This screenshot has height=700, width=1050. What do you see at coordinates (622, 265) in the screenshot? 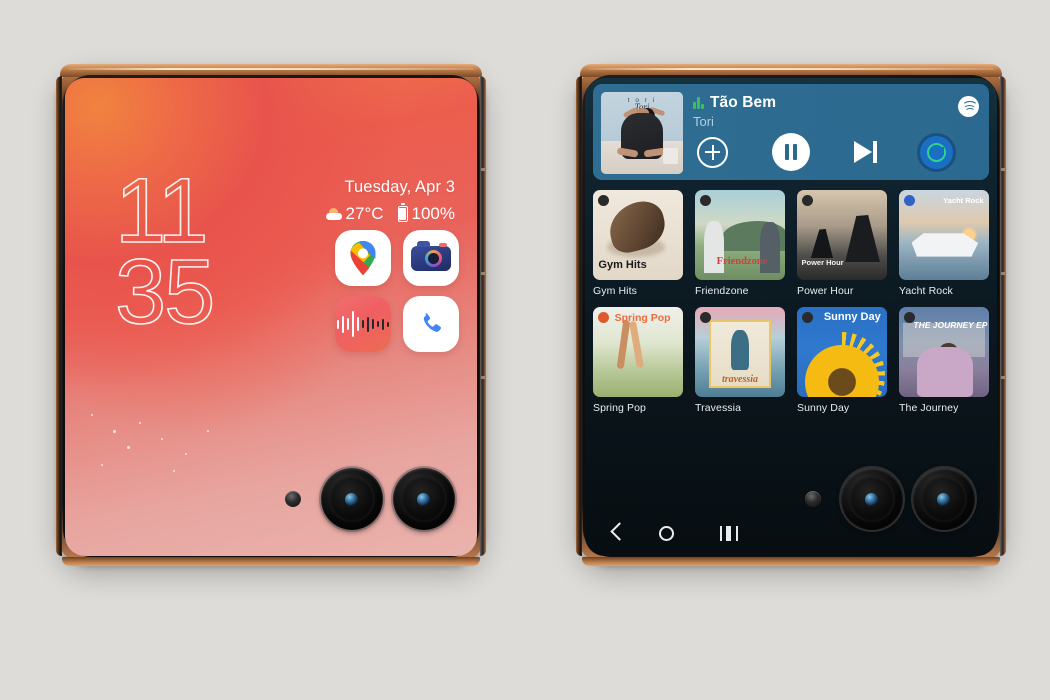
I see `artwork-text: Gym Hits` at bounding box center [622, 265].